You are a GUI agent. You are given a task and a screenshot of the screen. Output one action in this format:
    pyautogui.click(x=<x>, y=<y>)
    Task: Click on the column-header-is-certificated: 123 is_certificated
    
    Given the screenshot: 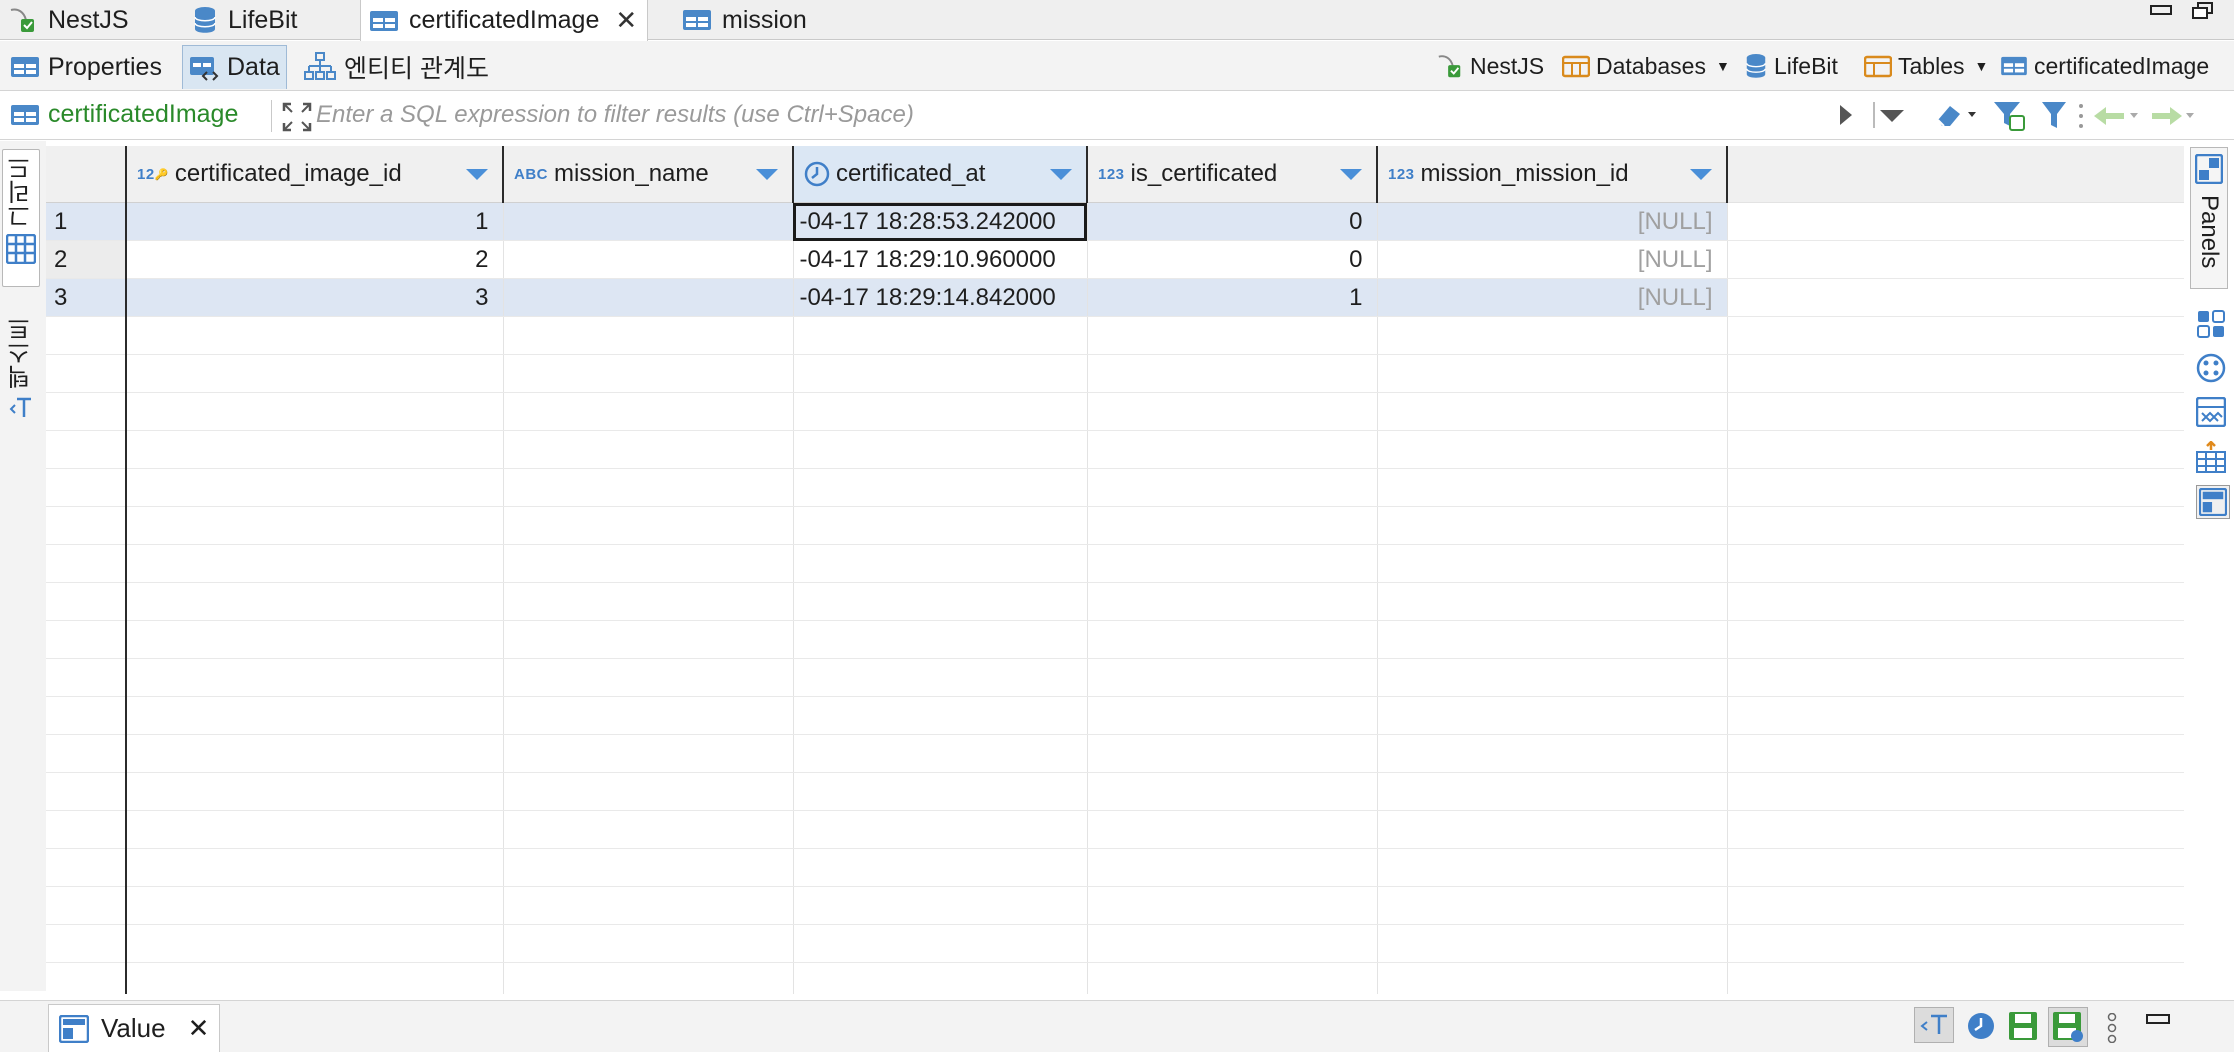 What is the action you would take?
    pyautogui.click(x=1232, y=174)
    